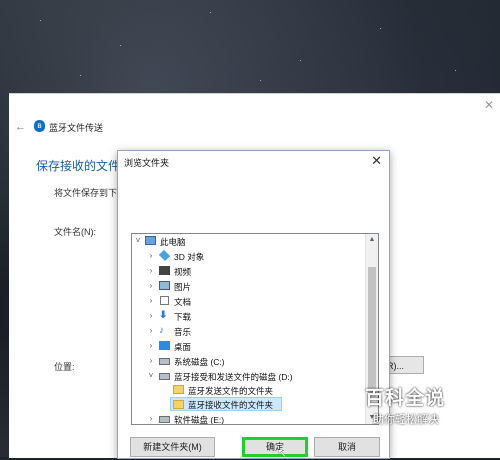 The image size is (500, 460). I want to click on description-text: 将文件保存到下, so click(86, 193).